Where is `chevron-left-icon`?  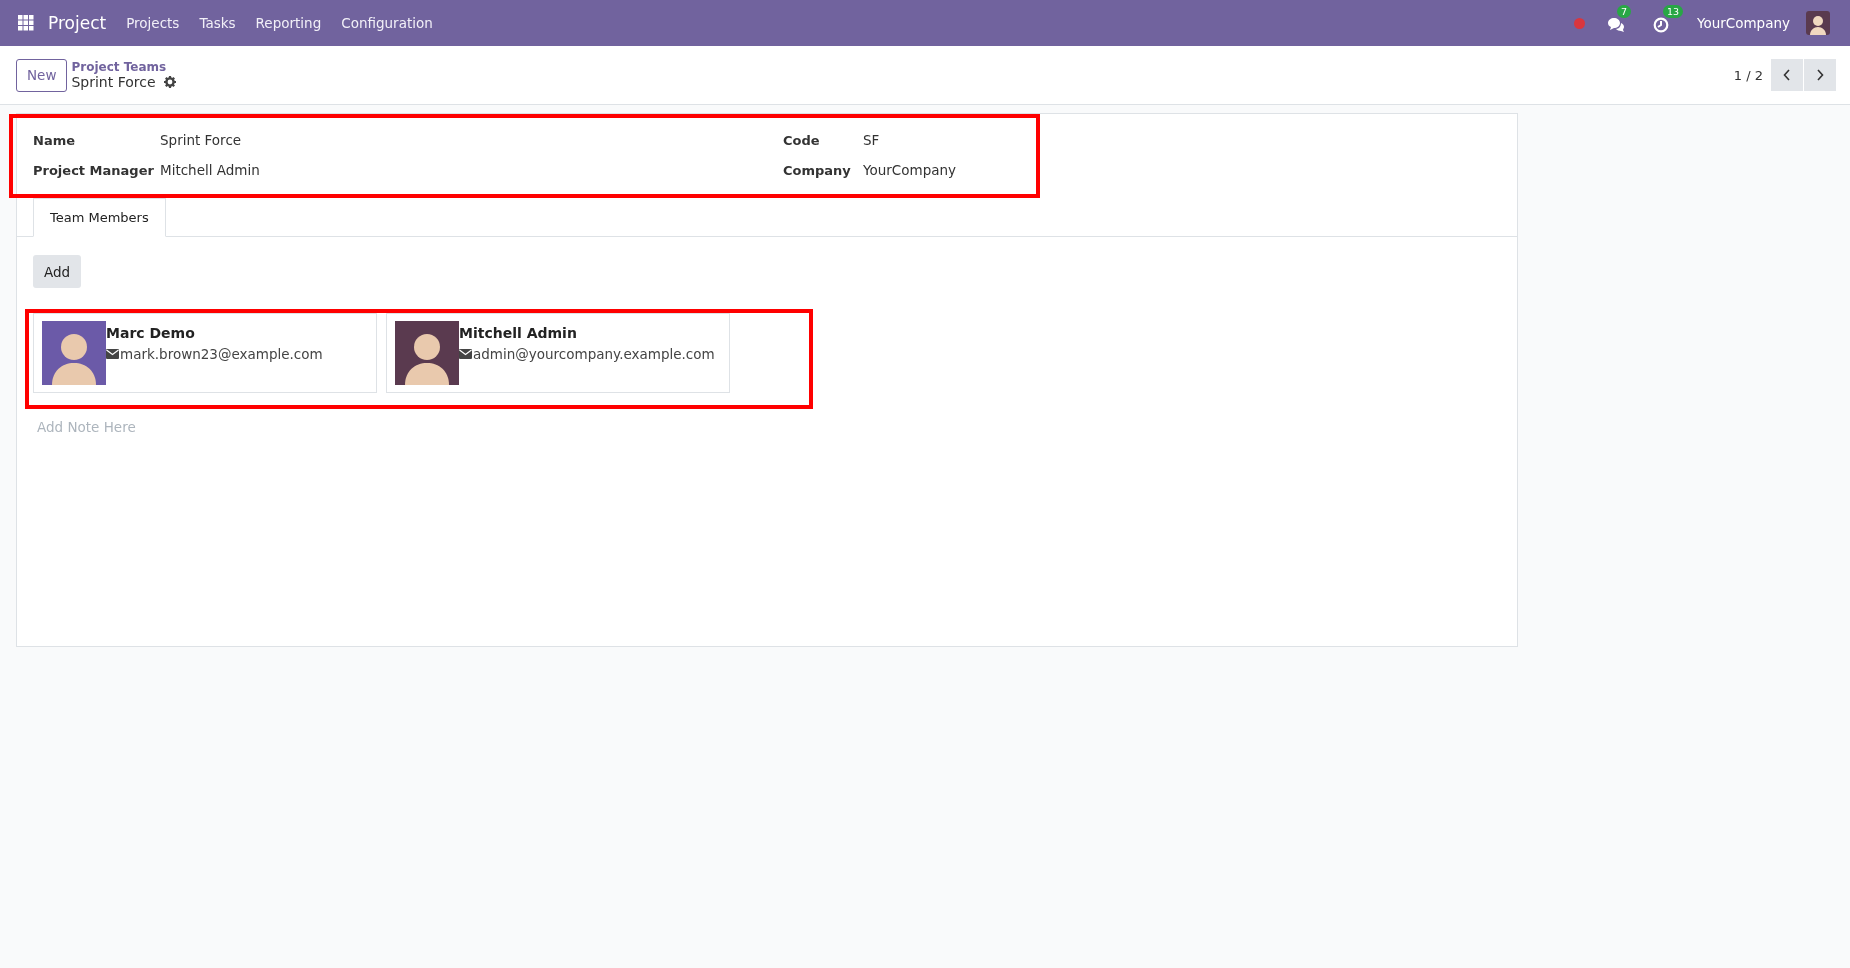
chevron-left-icon is located at coordinates (1787, 75).